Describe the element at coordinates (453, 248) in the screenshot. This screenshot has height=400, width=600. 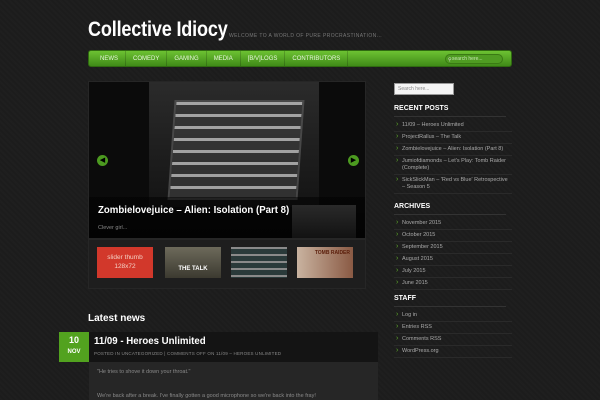
I see `archive-link: September 2015` at that location.